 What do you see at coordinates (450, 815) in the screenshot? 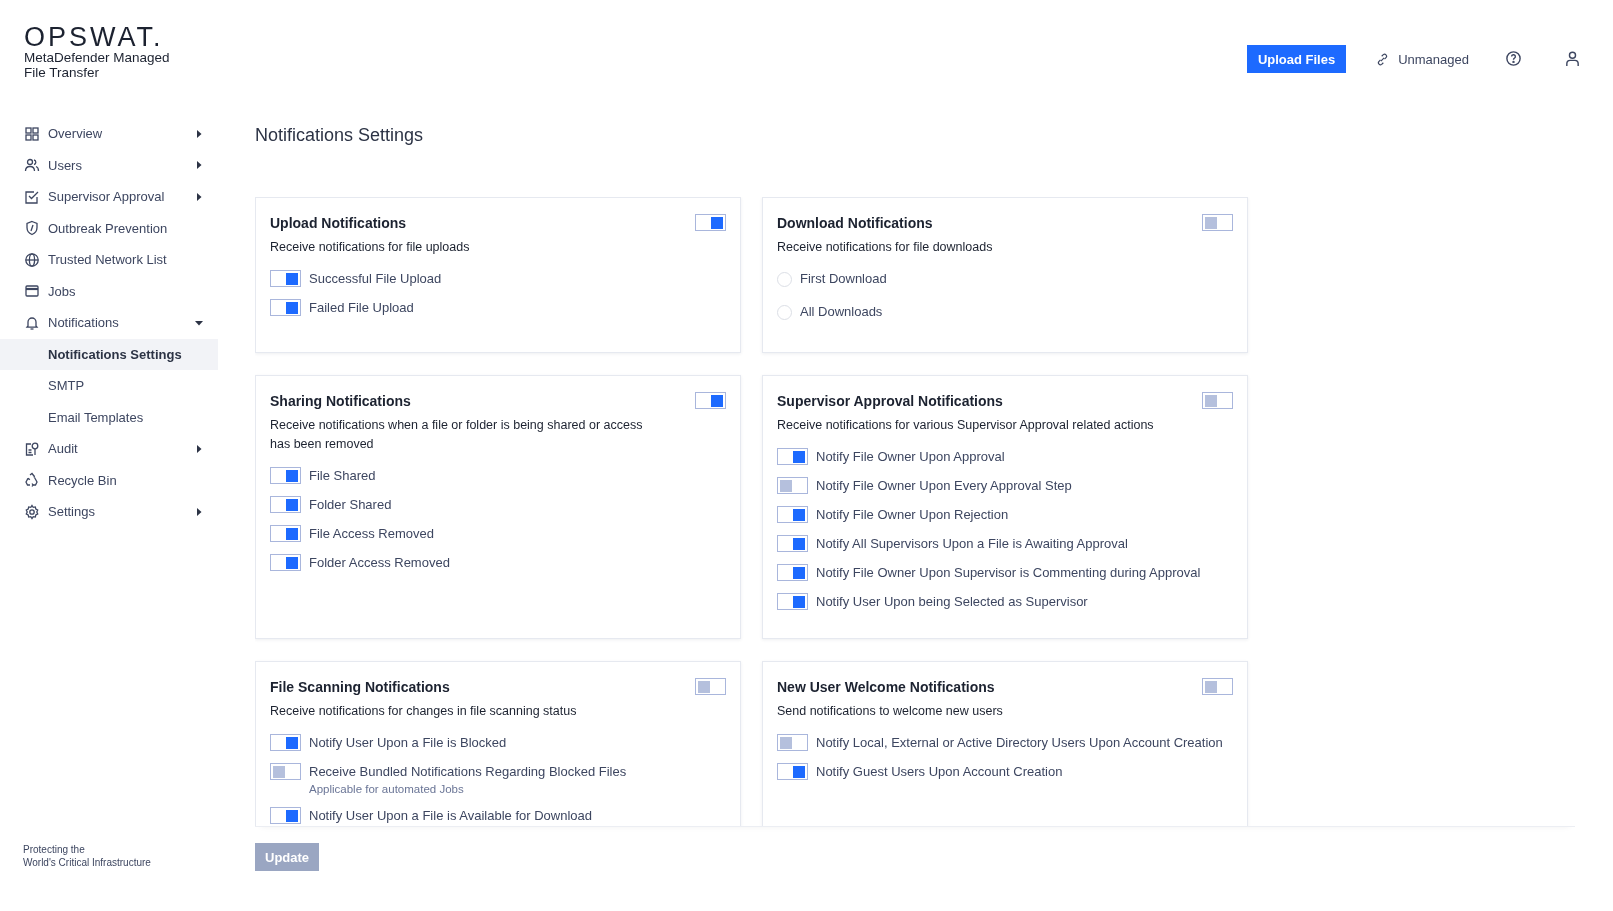
I see `option-label: Notify User Upon a File is Available for Download` at bounding box center [450, 815].